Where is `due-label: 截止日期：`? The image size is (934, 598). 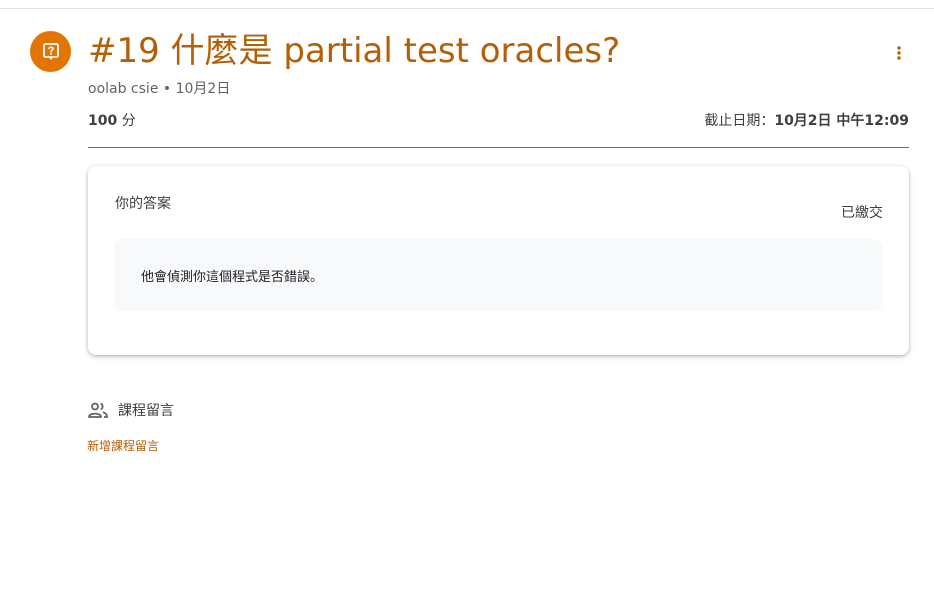
due-label: 截止日期： is located at coordinates (739, 121).